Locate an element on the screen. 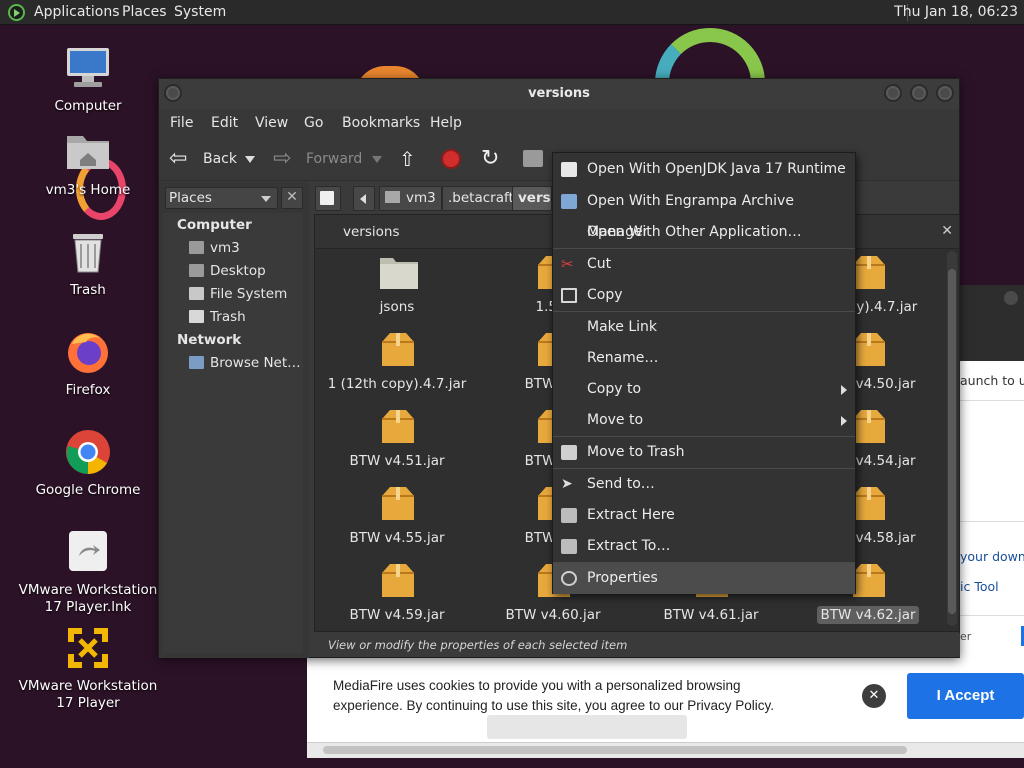  menu-system: System is located at coordinates (200, 12).